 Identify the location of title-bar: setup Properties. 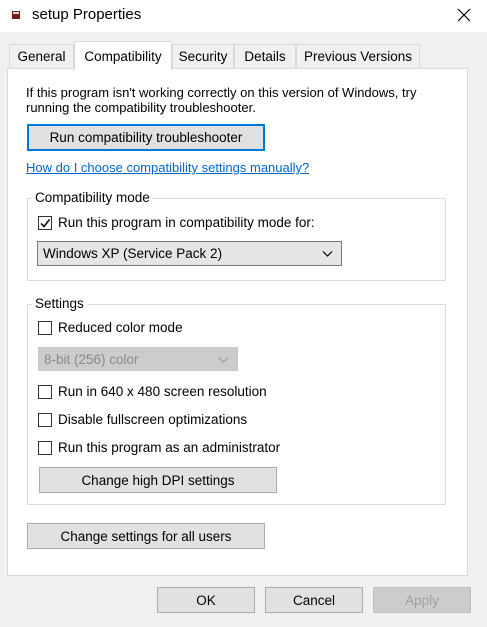
(243, 16).